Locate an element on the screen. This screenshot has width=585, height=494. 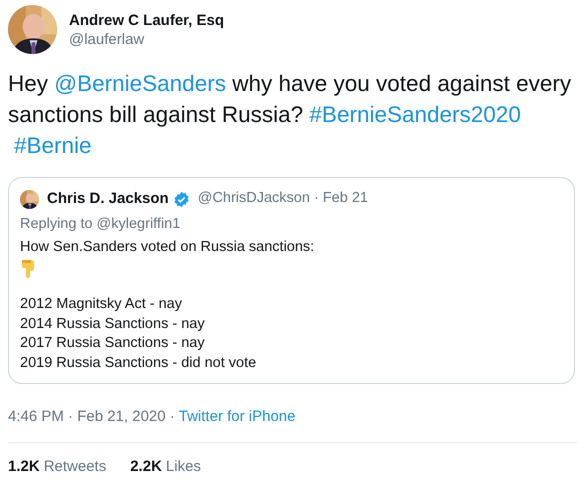
mention-link: @BernieSanders is located at coordinates (140, 83).